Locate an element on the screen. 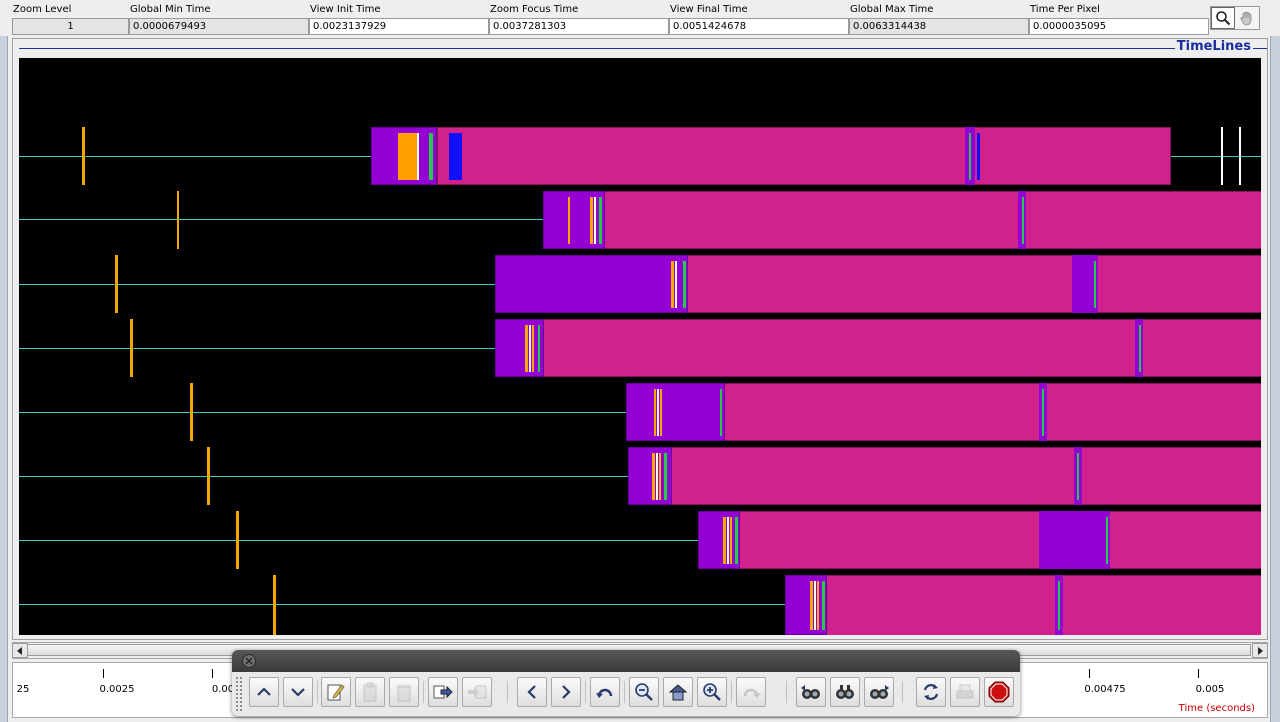  scroll-right-button is located at coordinates (1260, 650).